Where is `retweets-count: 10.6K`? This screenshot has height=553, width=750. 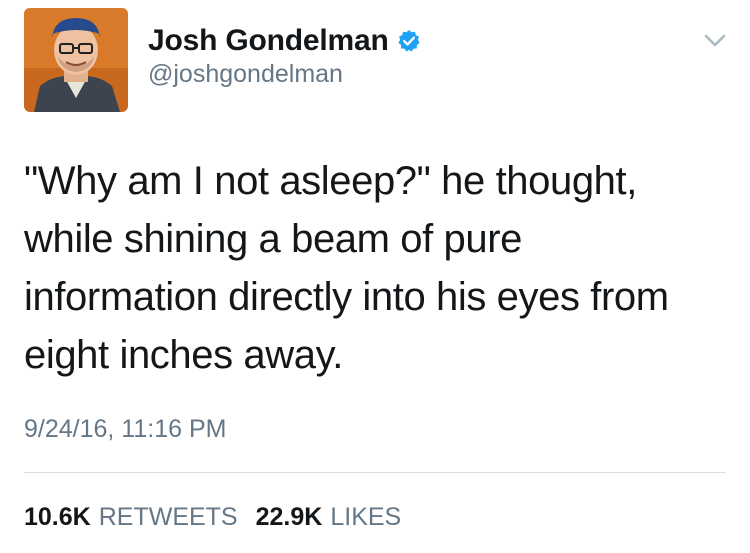
retweets-count: 10.6K is located at coordinates (57, 517).